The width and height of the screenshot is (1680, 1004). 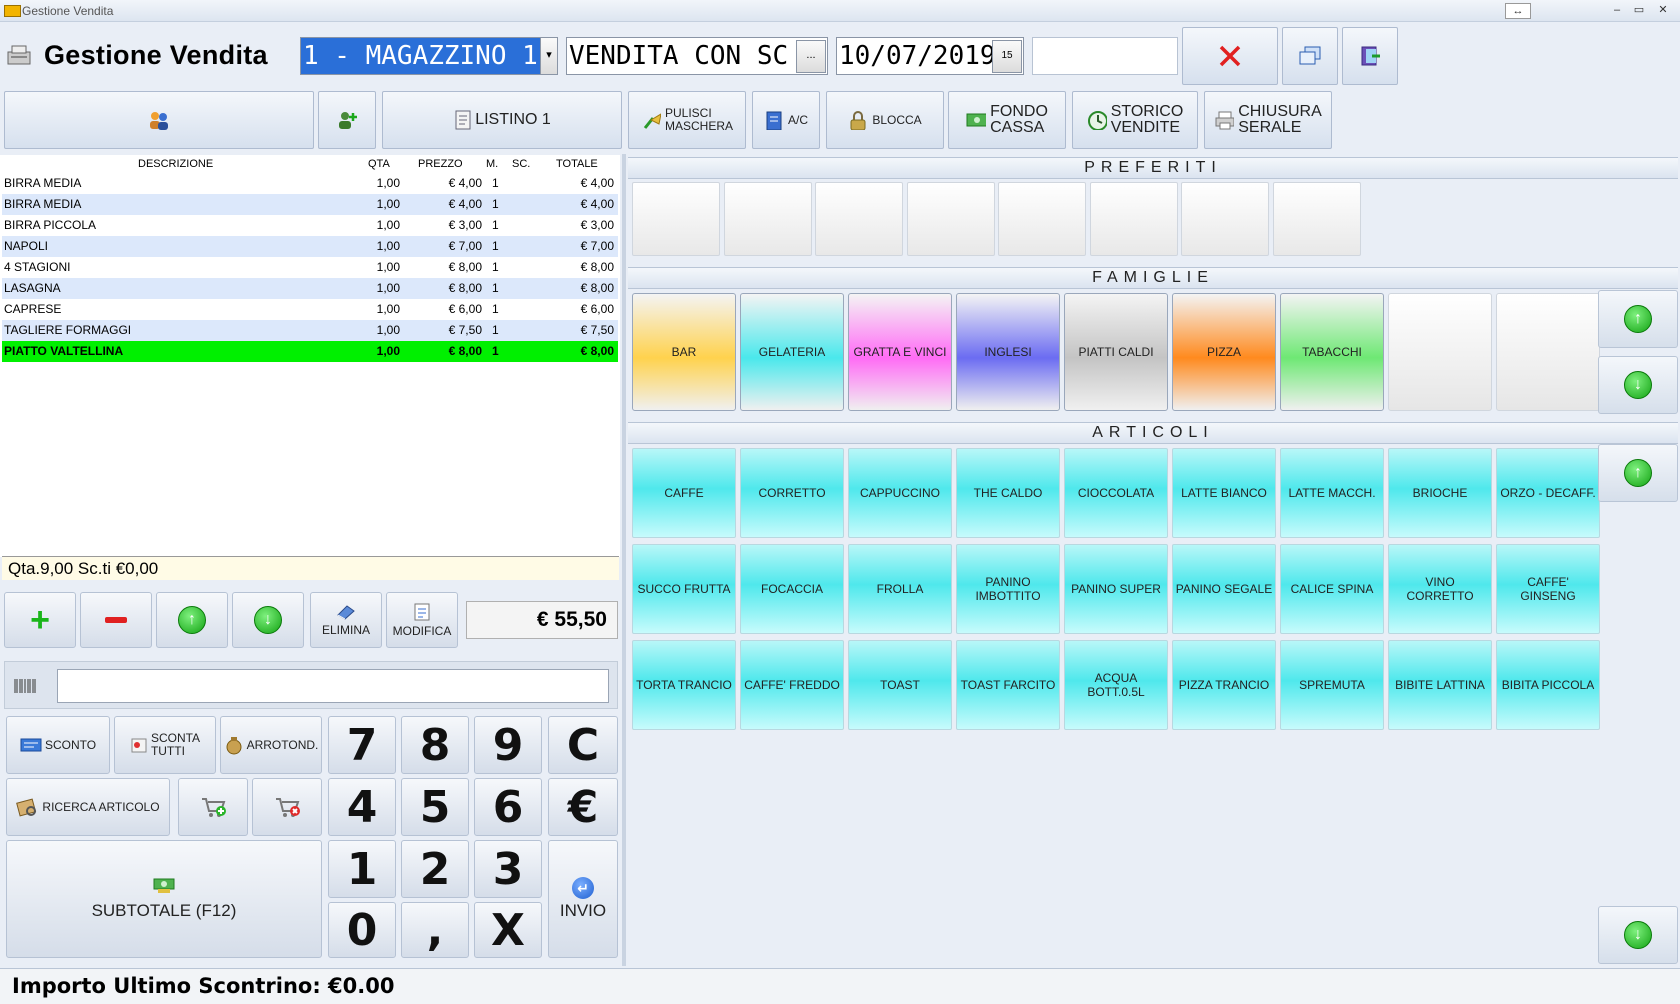 What do you see at coordinates (1370, 56) in the screenshot?
I see `exit-button` at bounding box center [1370, 56].